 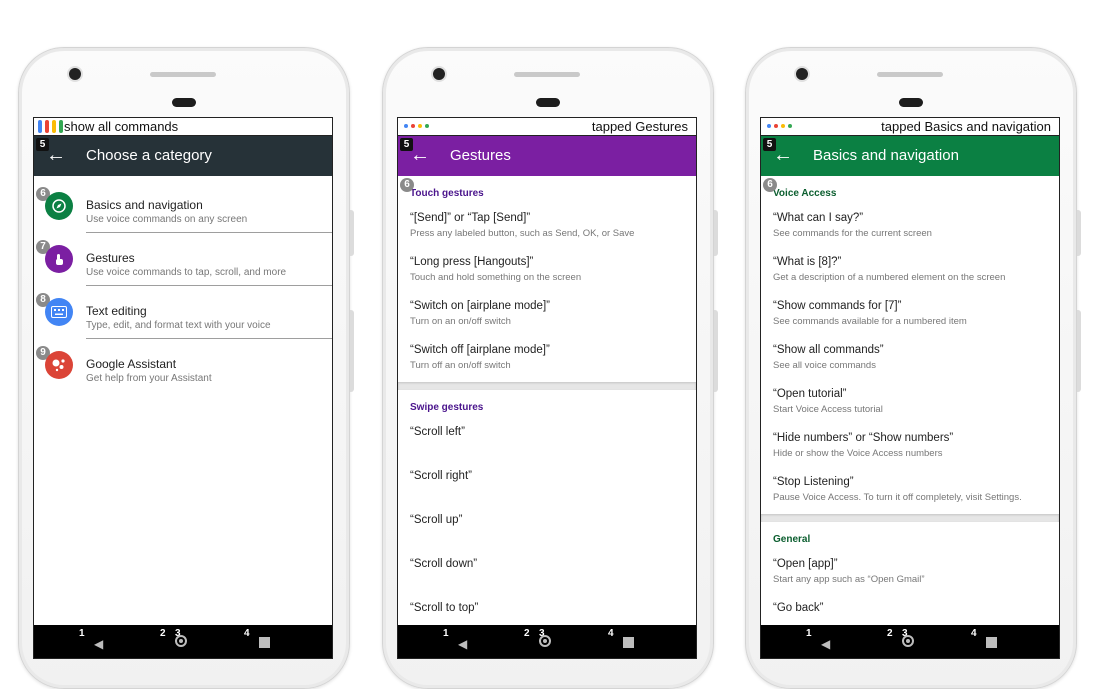 I want to click on command-title: “Stop Listening”, so click(x=813, y=482).